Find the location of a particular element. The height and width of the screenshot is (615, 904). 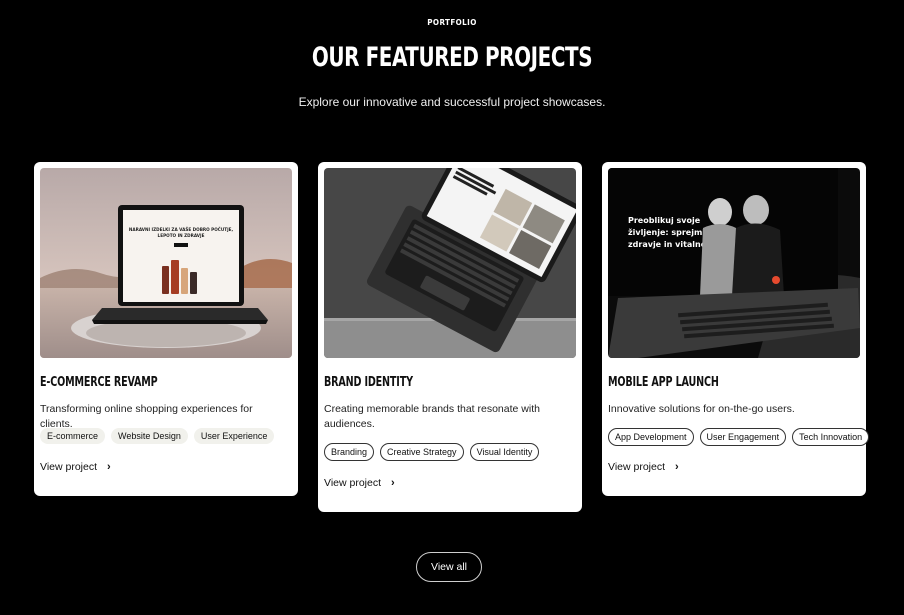

tag-branding: Branding is located at coordinates (349, 452).